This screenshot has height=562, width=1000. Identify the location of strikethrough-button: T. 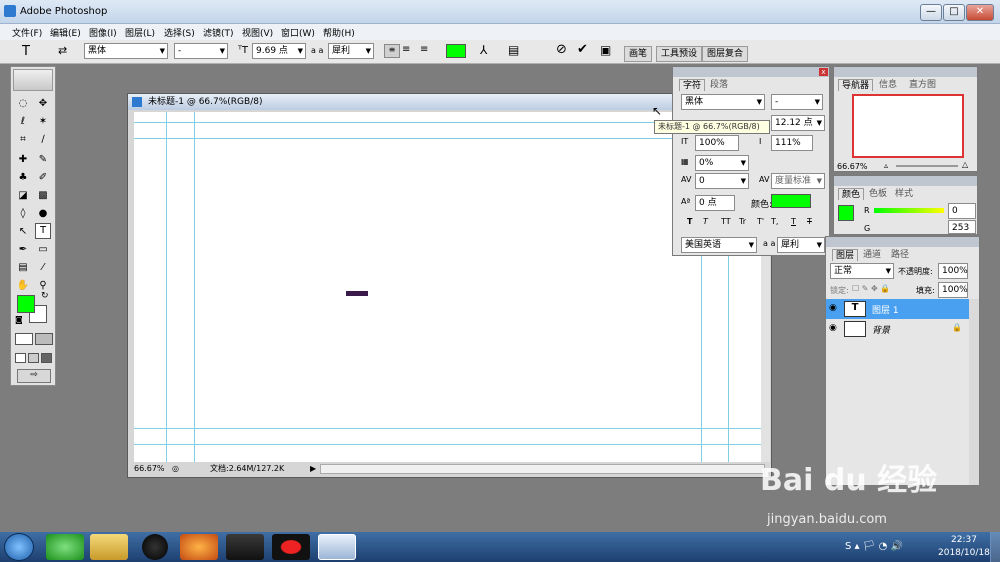
(809, 221).